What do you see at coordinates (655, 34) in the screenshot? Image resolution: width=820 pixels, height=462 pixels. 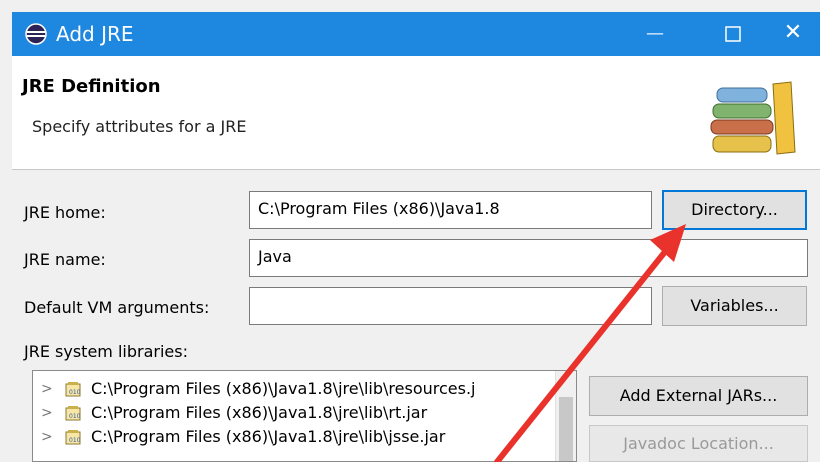 I see `minimize-button: —` at bounding box center [655, 34].